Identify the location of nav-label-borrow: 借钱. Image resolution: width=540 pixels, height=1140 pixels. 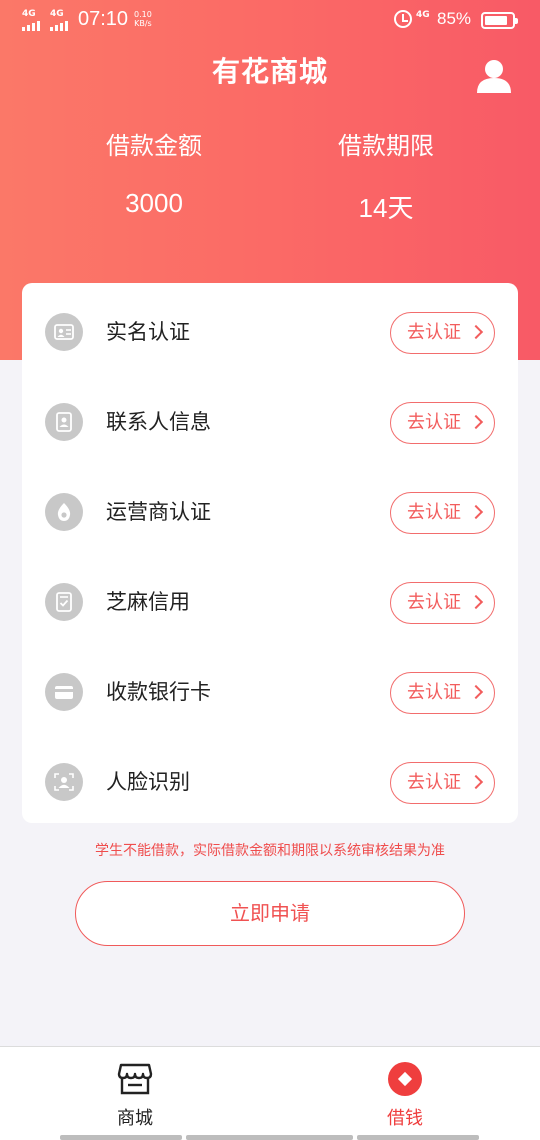
(405, 1118).